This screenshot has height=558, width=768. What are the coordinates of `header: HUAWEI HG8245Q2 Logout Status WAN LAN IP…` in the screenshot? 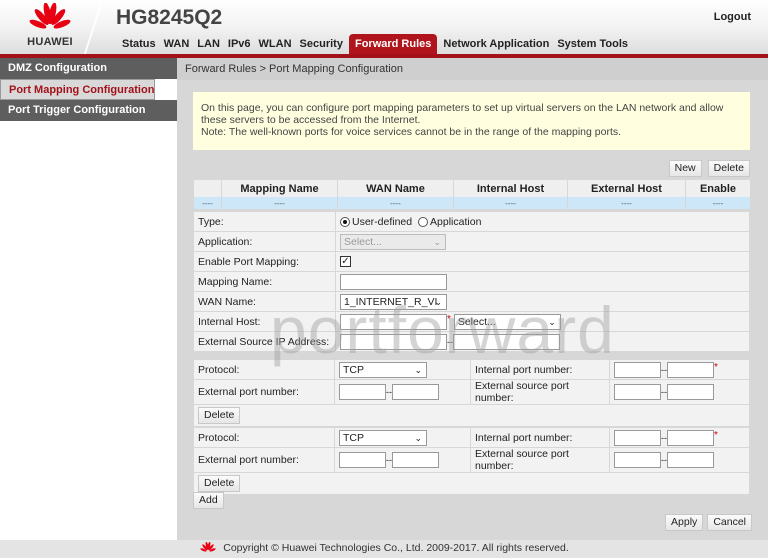 It's located at (384, 29).